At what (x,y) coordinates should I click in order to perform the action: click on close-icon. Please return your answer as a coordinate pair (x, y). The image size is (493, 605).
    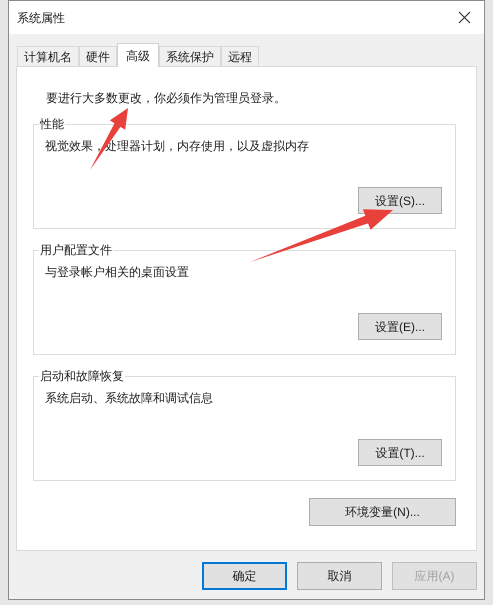
    Looking at the image, I should click on (464, 17).